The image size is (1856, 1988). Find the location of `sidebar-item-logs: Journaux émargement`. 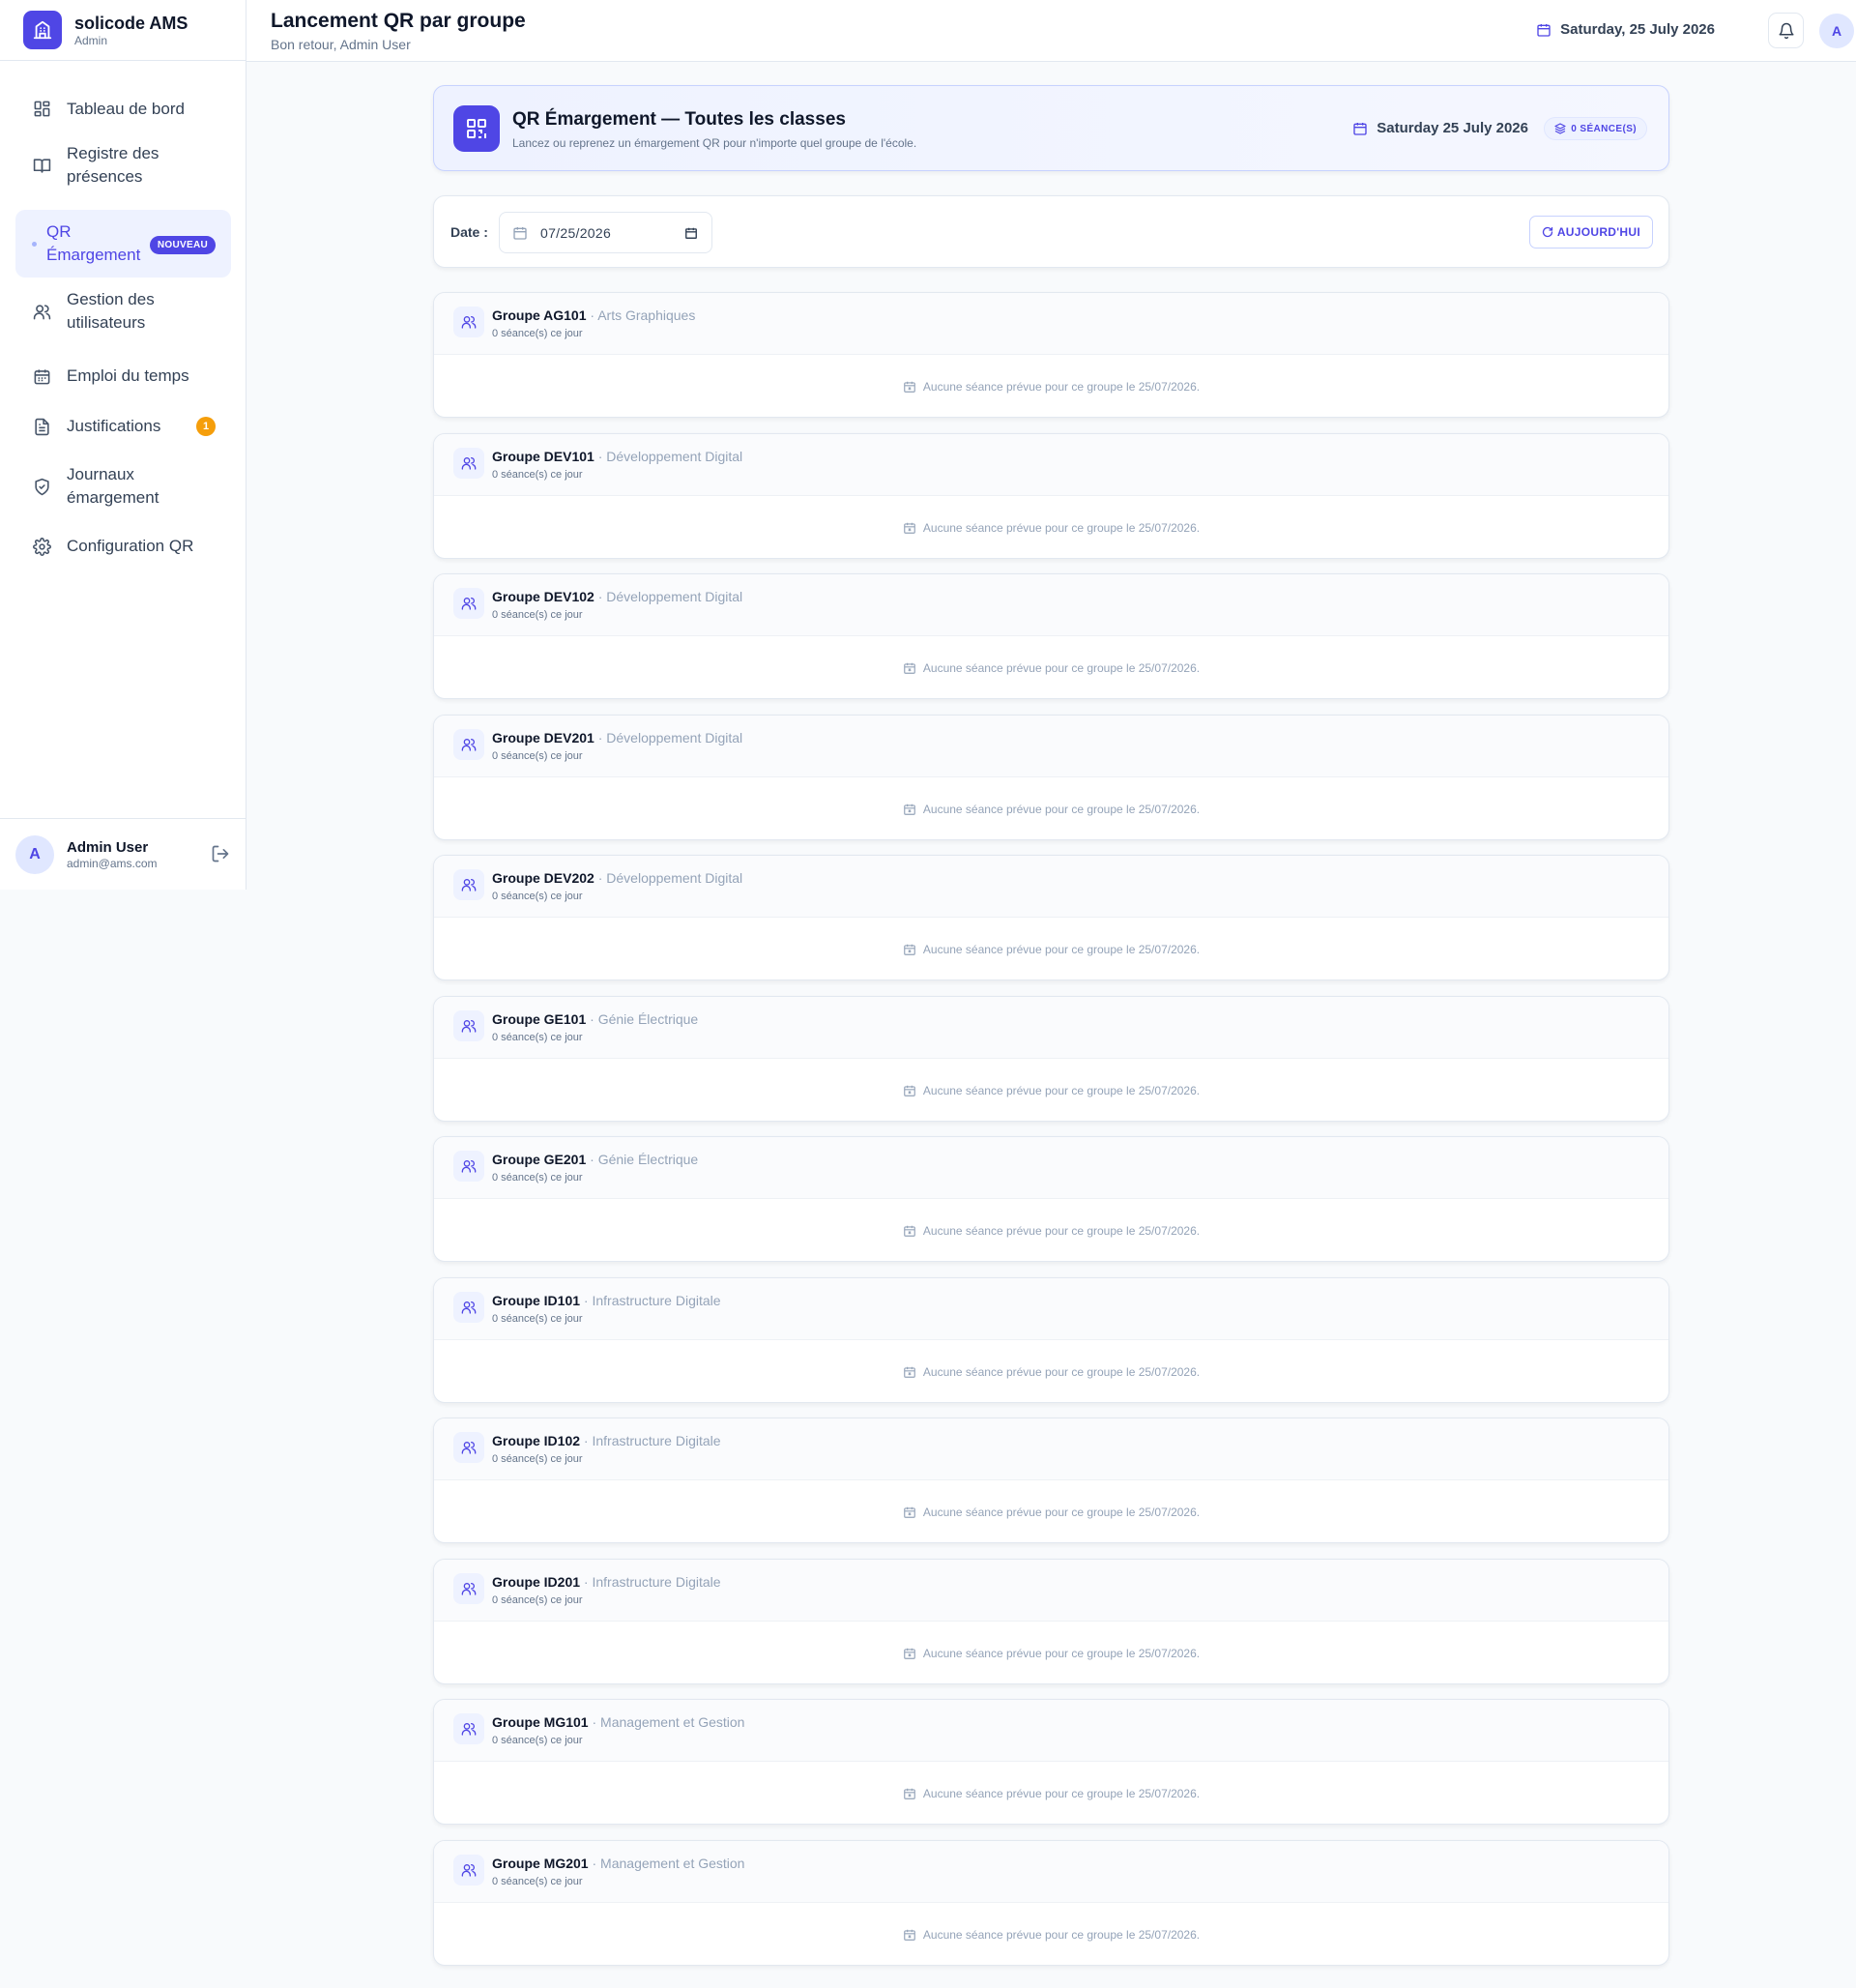

sidebar-item-logs: Journaux émargement is located at coordinates (123, 486).